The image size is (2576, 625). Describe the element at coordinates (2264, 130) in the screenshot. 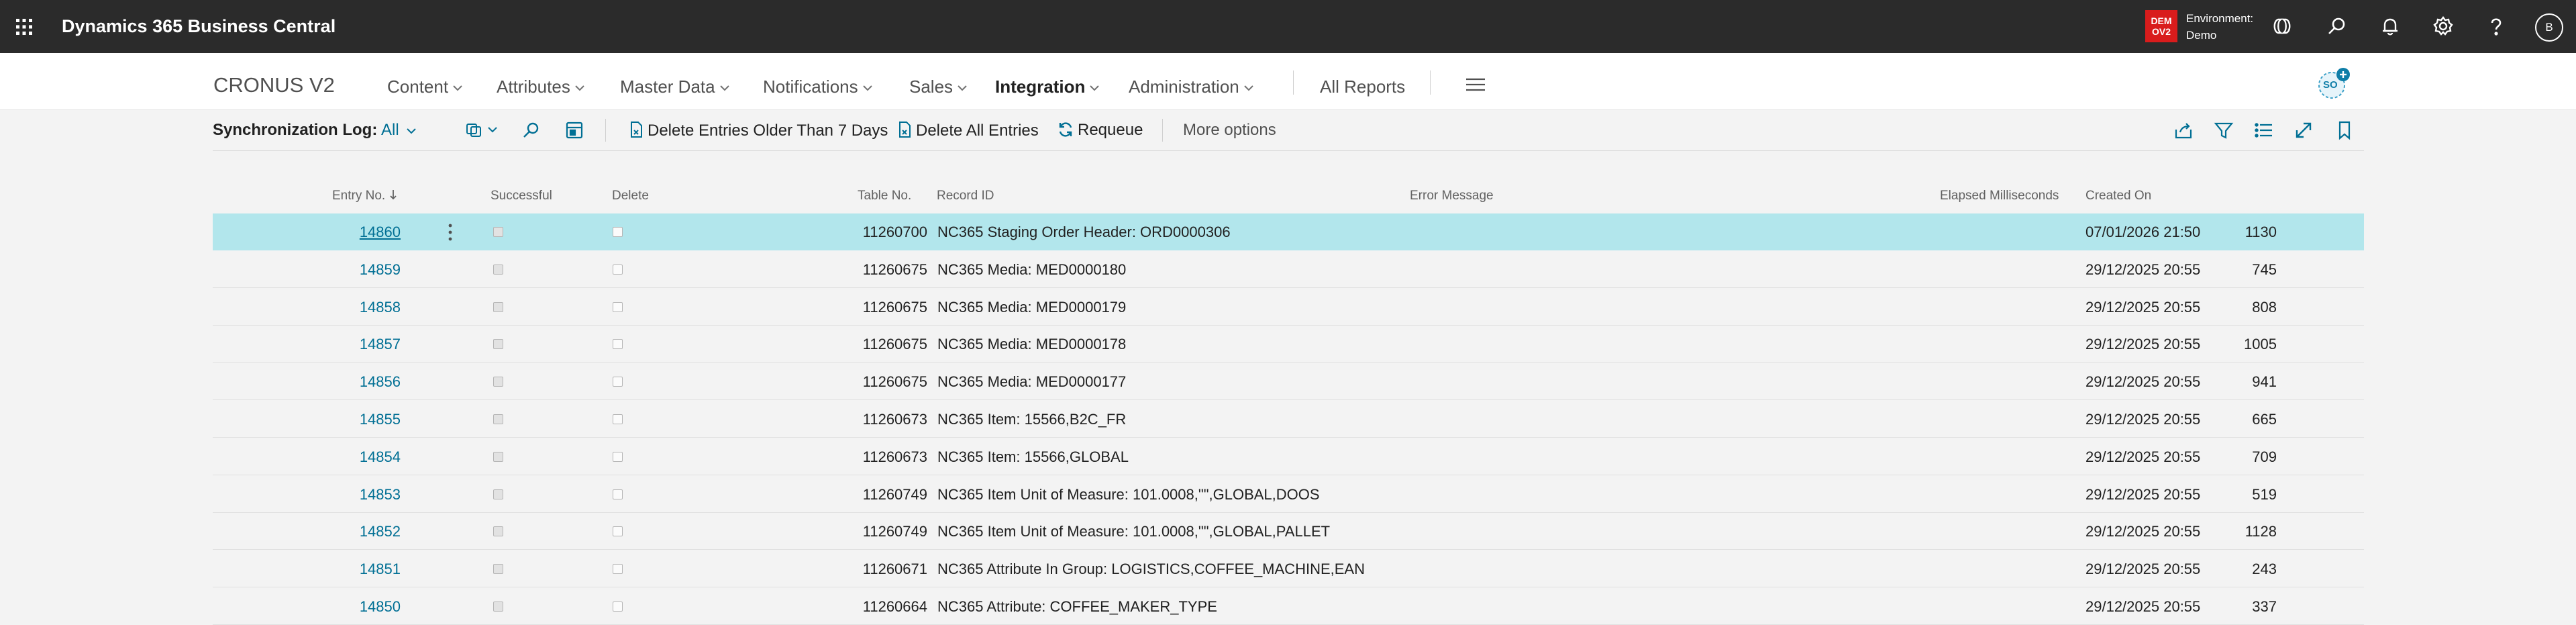

I see `list-view-icon` at that location.